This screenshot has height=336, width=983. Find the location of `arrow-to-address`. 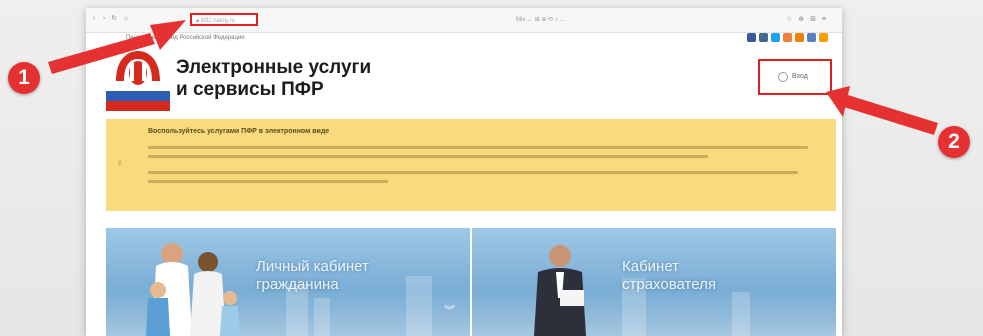

arrow-to-address is located at coordinates (117, 47).